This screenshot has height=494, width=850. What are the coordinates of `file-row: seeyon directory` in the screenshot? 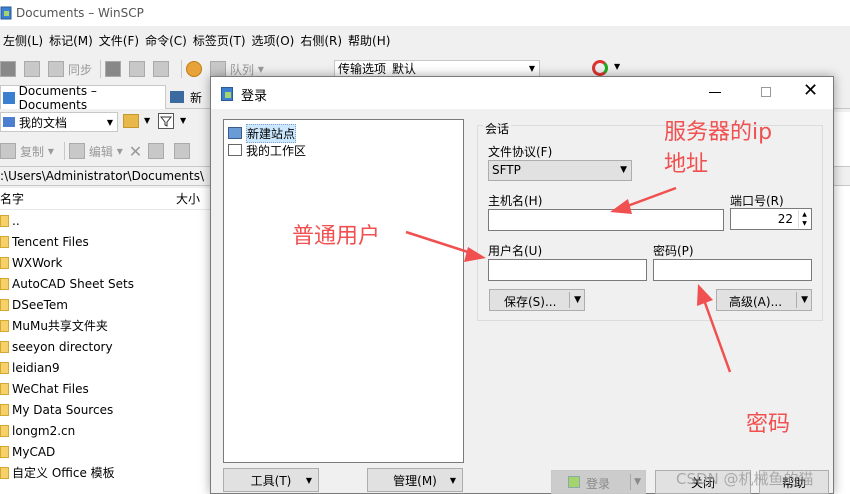 It's located at (106, 346).